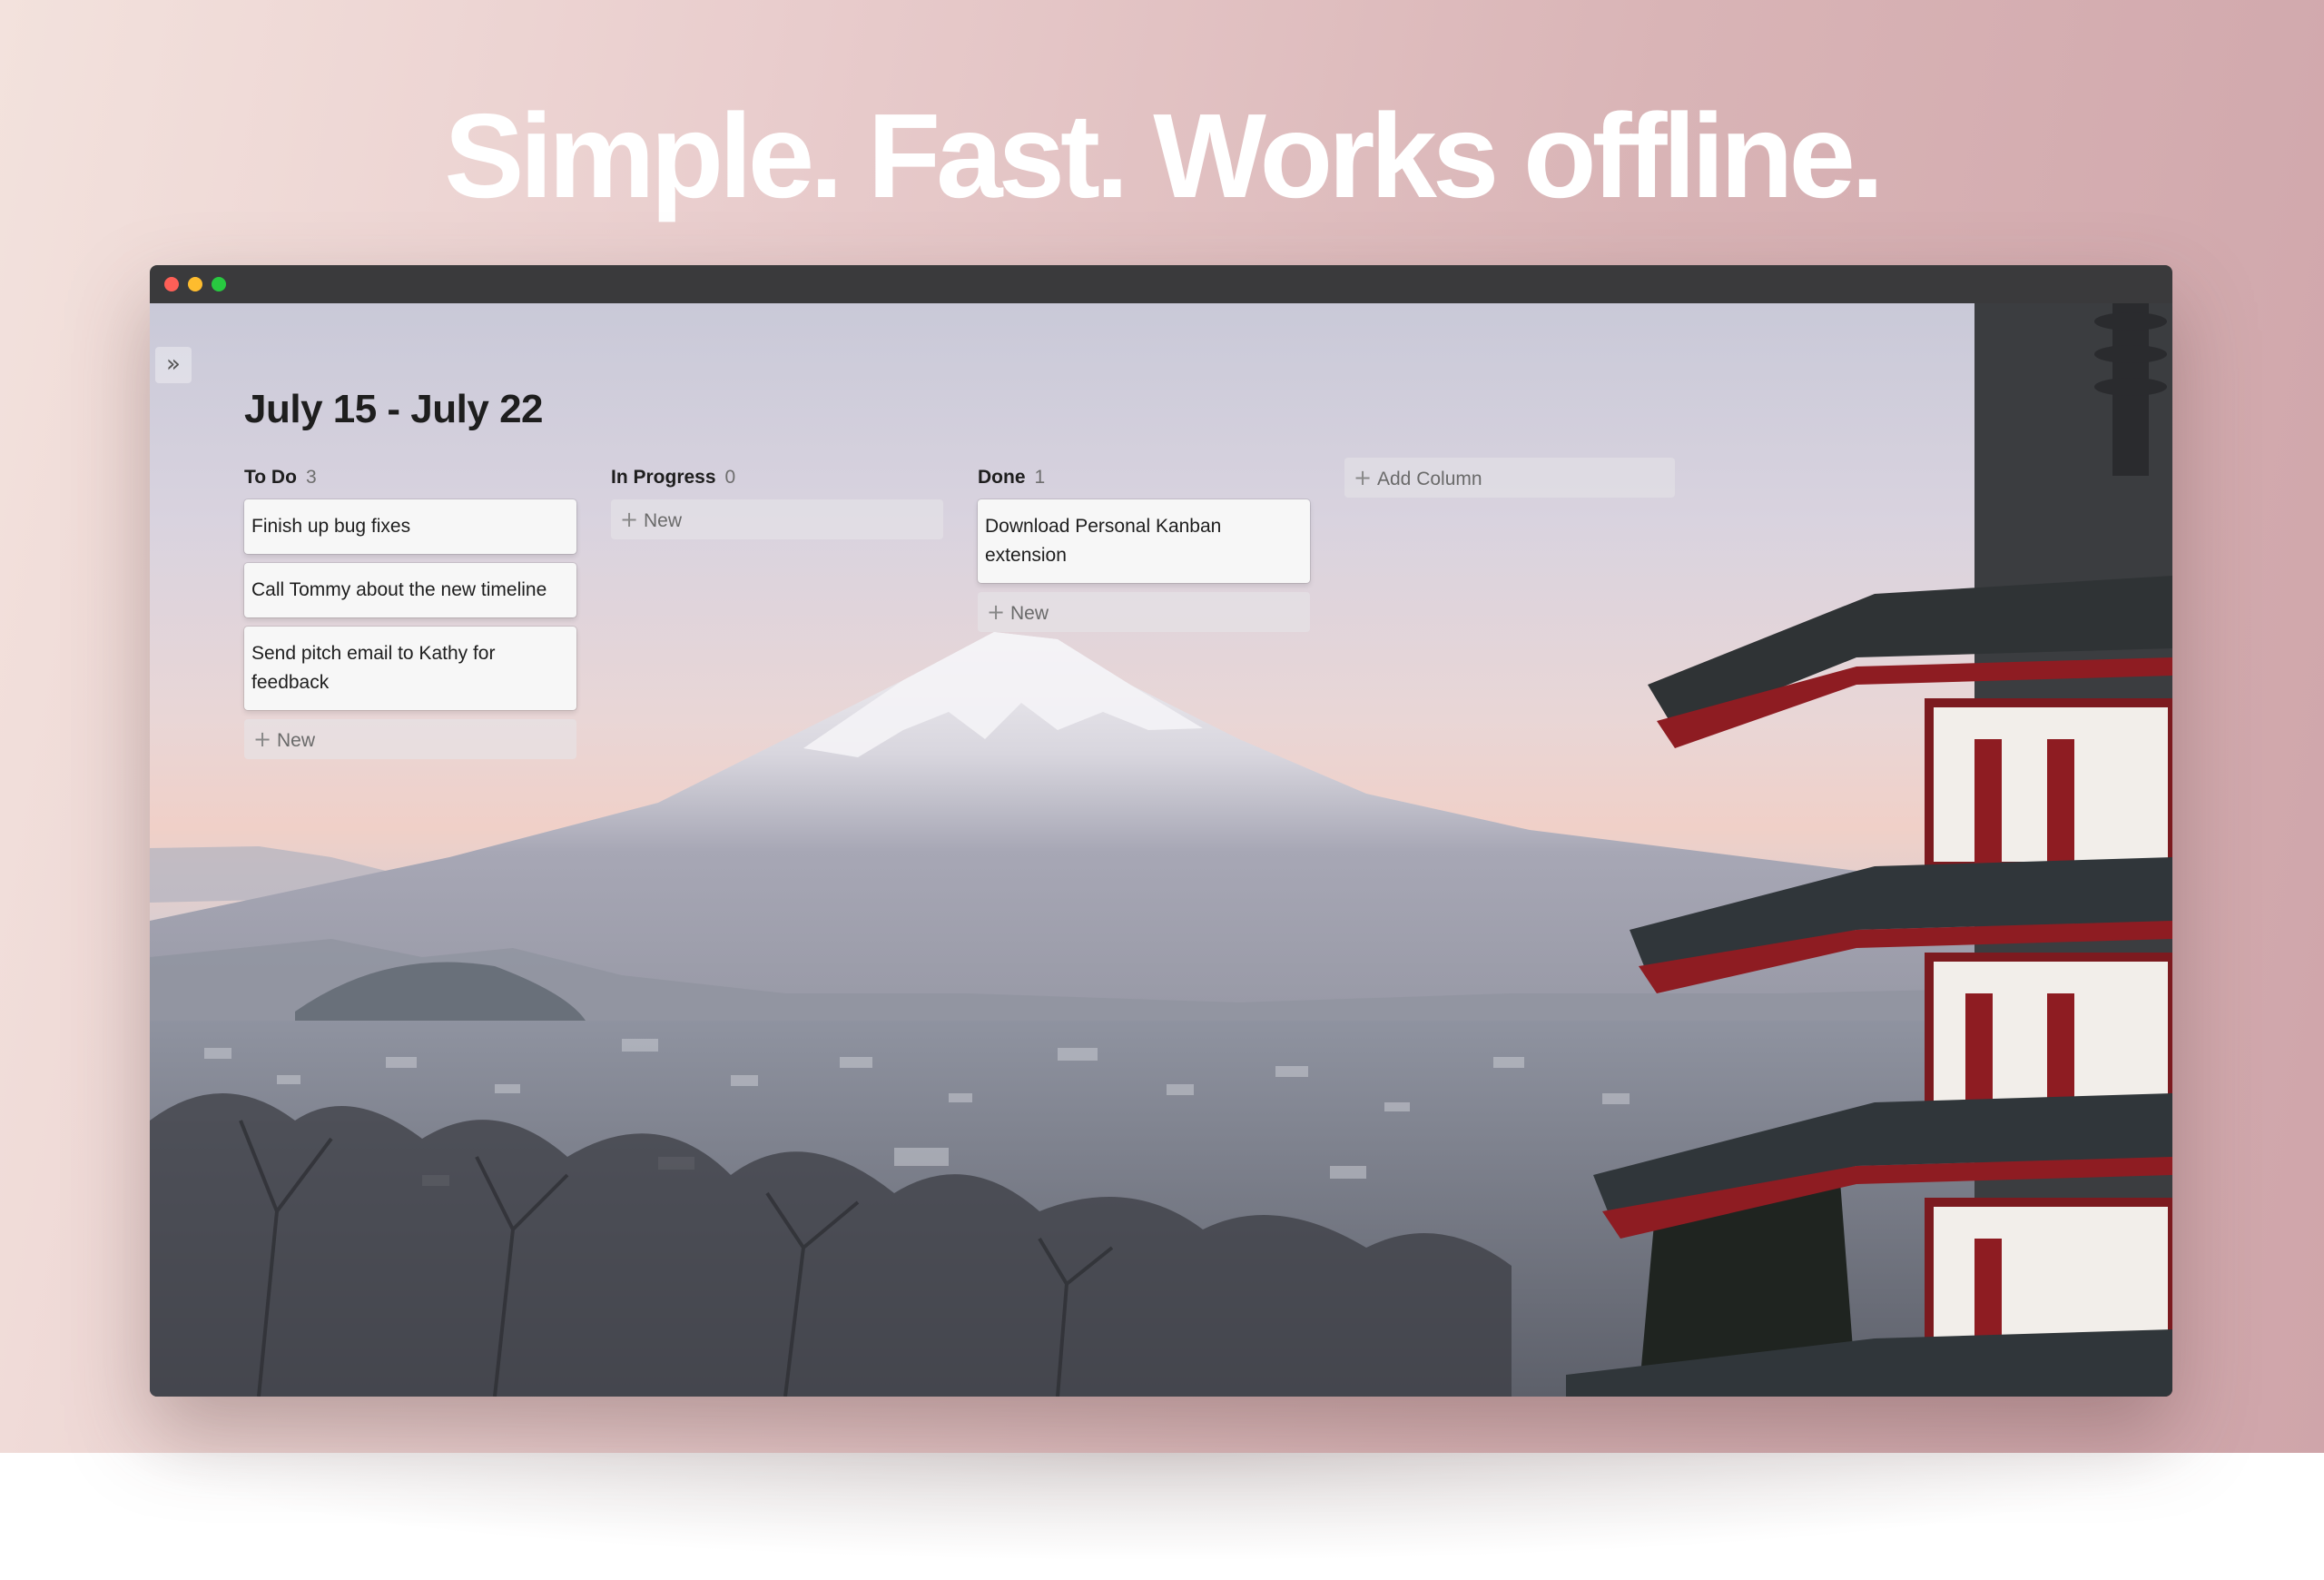 The height and width of the screenshot is (1580, 2324). What do you see at coordinates (270, 478) in the screenshot?
I see `column-name: To Do` at bounding box center [270, 478].